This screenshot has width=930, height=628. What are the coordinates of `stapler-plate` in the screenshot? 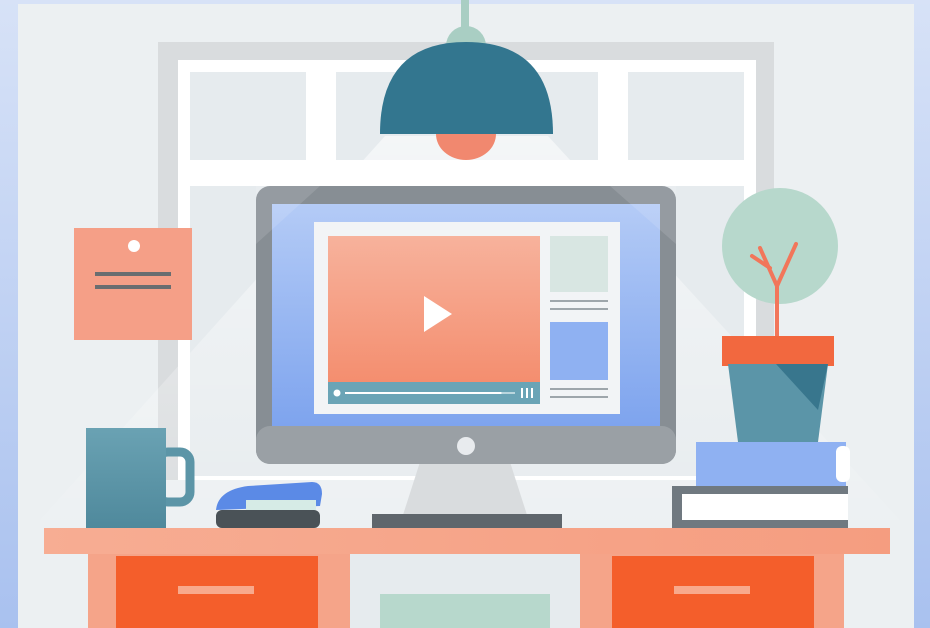 It's located at (281, 505).